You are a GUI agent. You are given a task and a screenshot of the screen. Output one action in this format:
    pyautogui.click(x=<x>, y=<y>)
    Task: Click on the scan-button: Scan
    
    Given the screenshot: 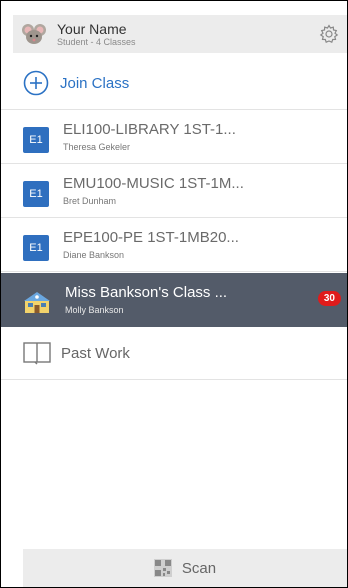 What is the action you would take?
    pyautogui.click(x=185, y=568)
    